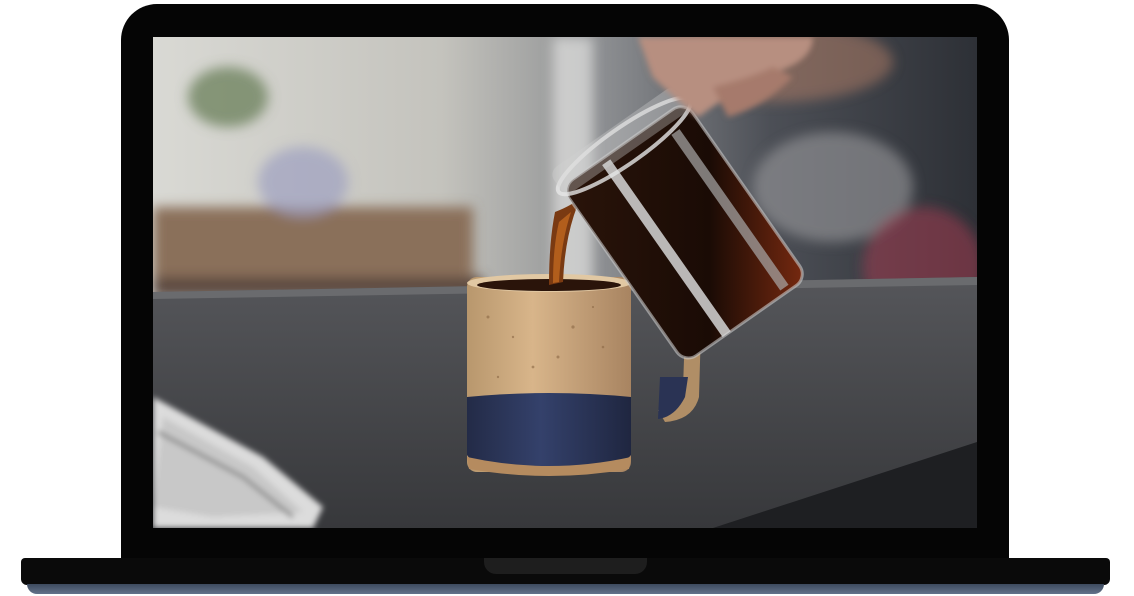 This screenshot has height=596, width=1134. I want to click on laptop-base-edge, so click(565, 589).